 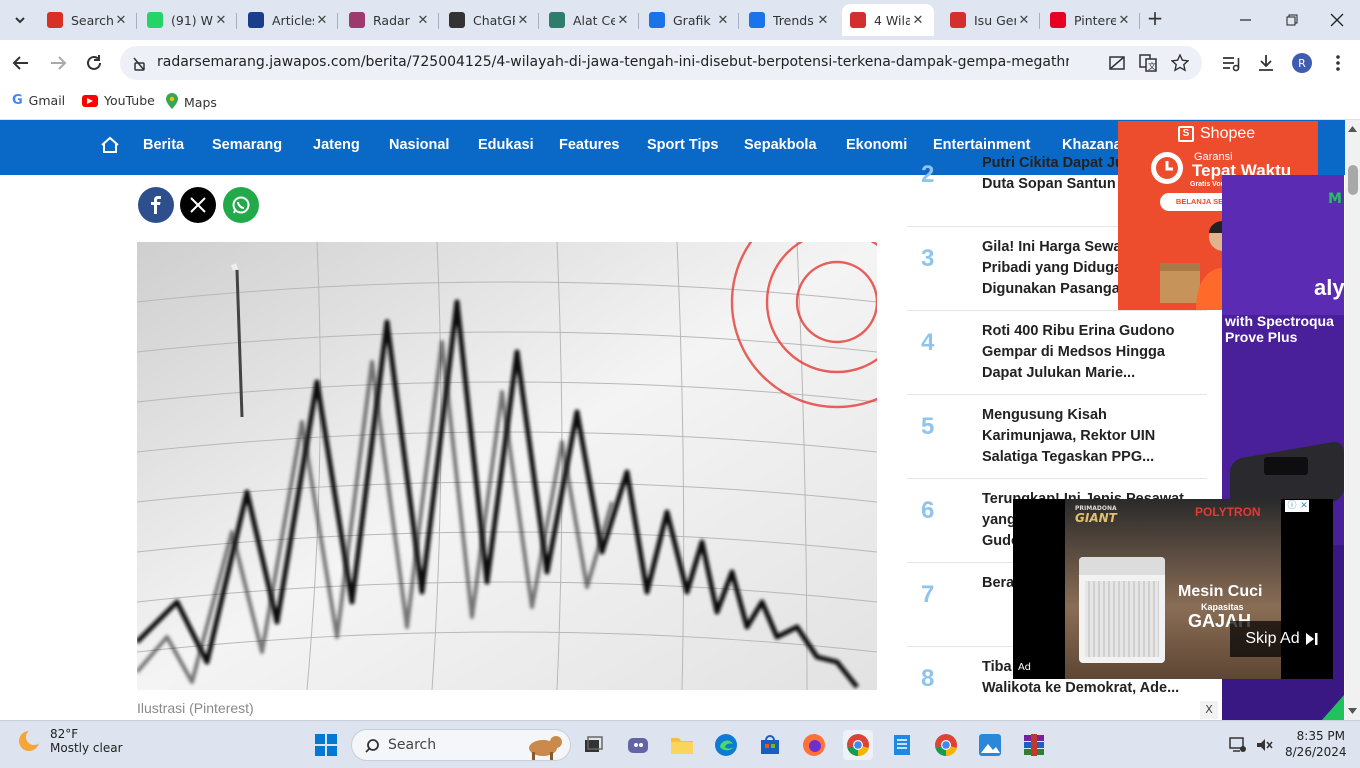 I want to click on bookmark-youtube: YouTube, so click(x=118, y=100).